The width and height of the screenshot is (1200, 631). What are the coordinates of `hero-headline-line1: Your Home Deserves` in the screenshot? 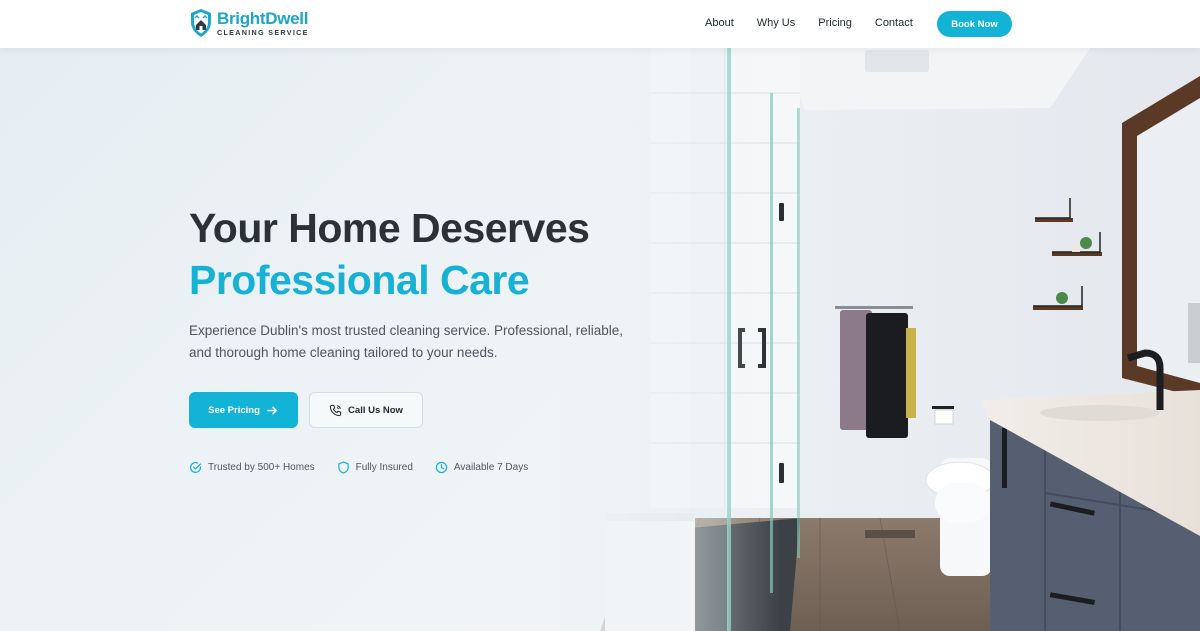 It's located at (389, 228).